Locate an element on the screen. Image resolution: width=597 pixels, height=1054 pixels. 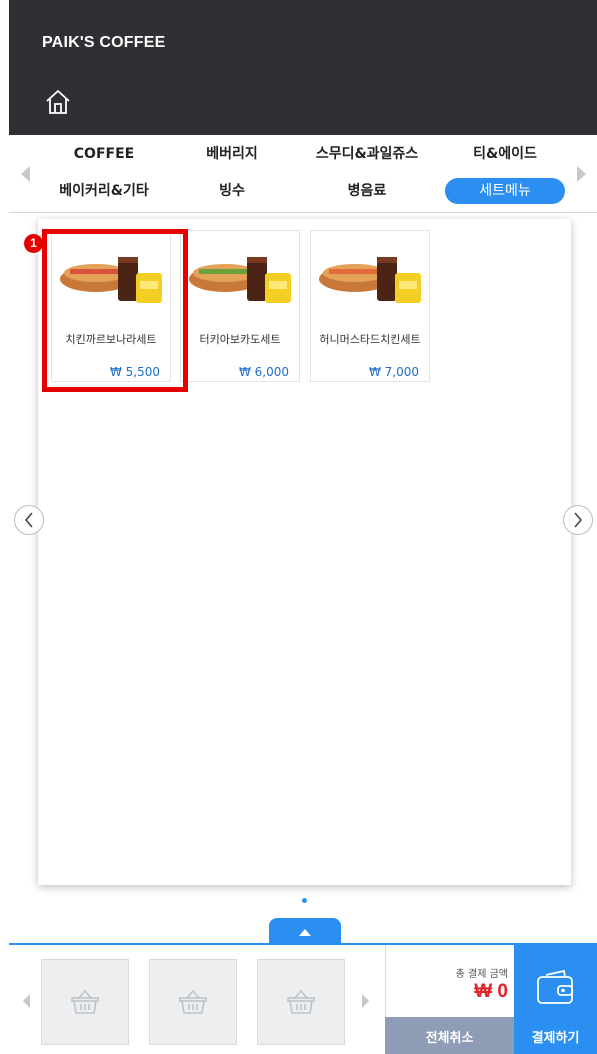
cancel-all-button: 전체취소 is located at coordinates (449, 1035).